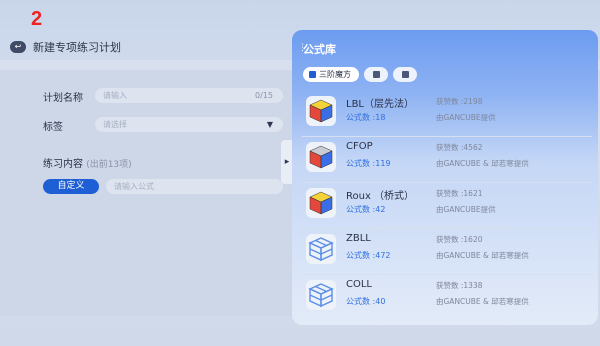  I want to click on formula-count: 公式数 :119, so click(368, 163).